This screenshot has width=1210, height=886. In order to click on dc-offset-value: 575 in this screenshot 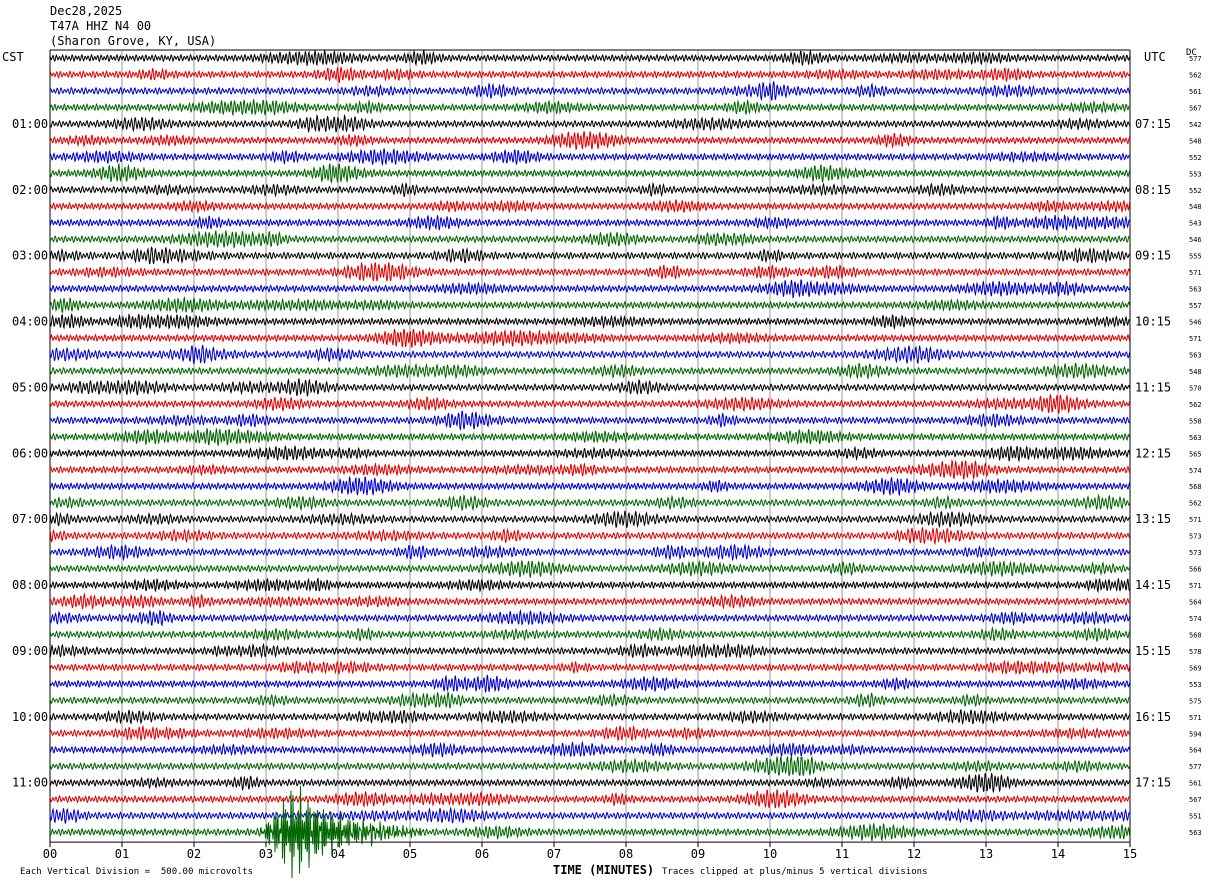, I will do `click(1195, 701)`.